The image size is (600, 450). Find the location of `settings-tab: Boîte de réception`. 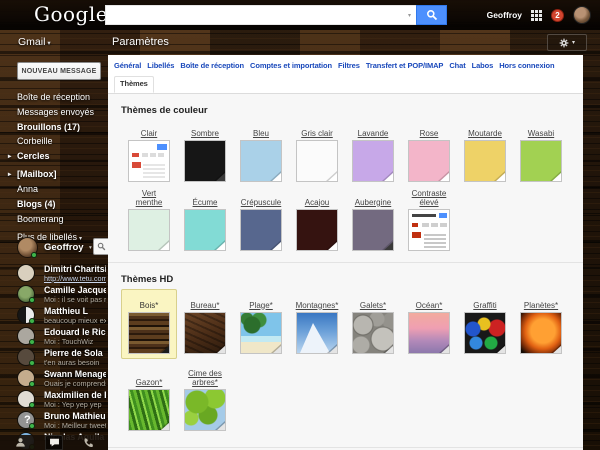

settings-tab: Boîte de réception is located at coordinates (212, 66).